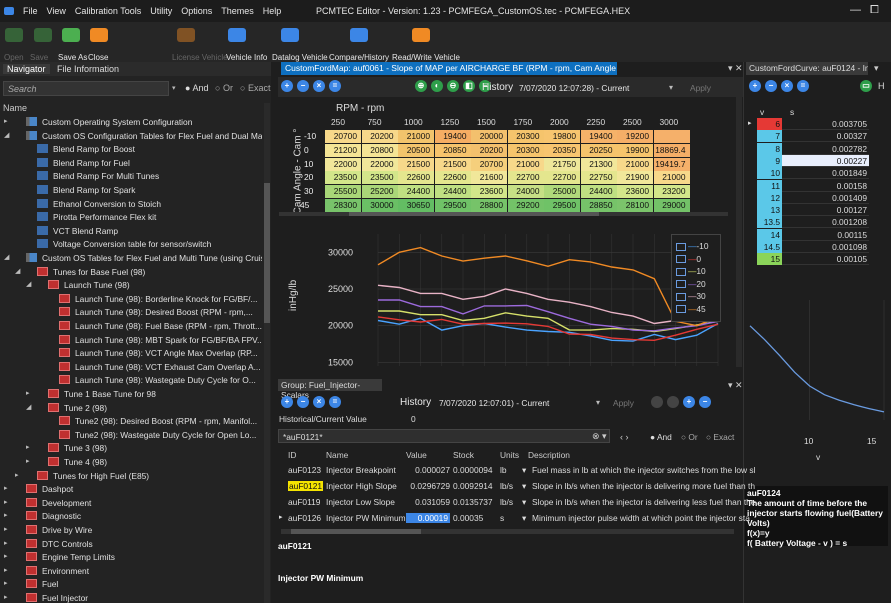  Describe the element at coordinates (506, 486) in the screenshot. I see `cell-units: lb/s` at that location.